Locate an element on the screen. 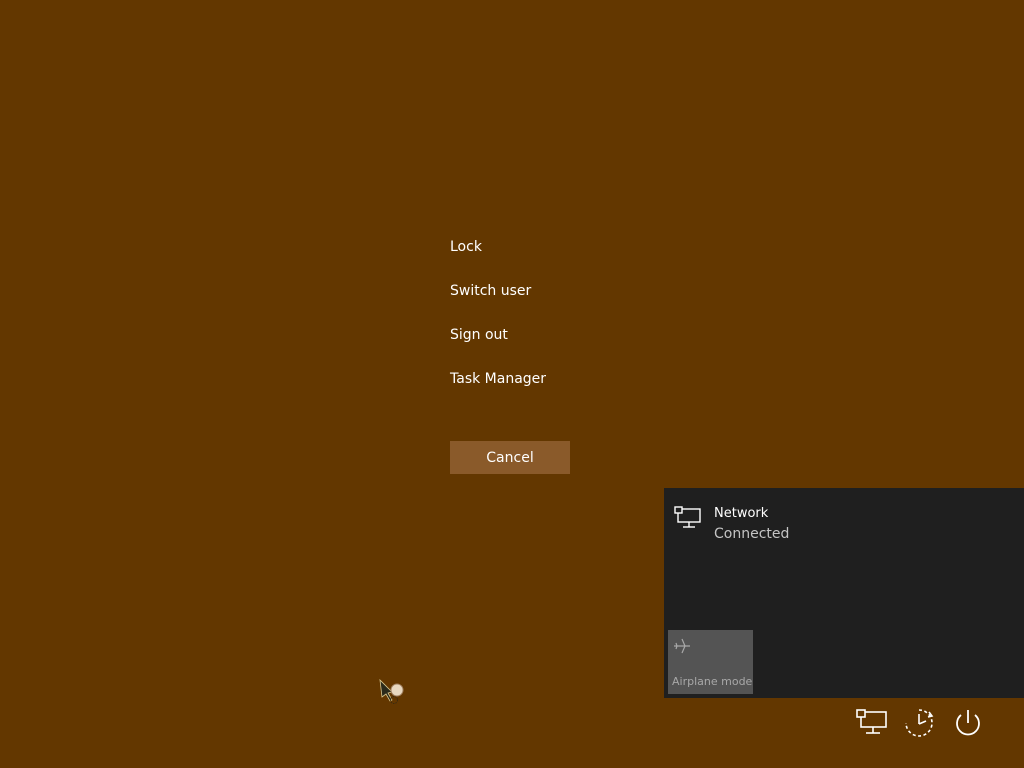  ease-of-access-icon is located at coordinates (919, 723).